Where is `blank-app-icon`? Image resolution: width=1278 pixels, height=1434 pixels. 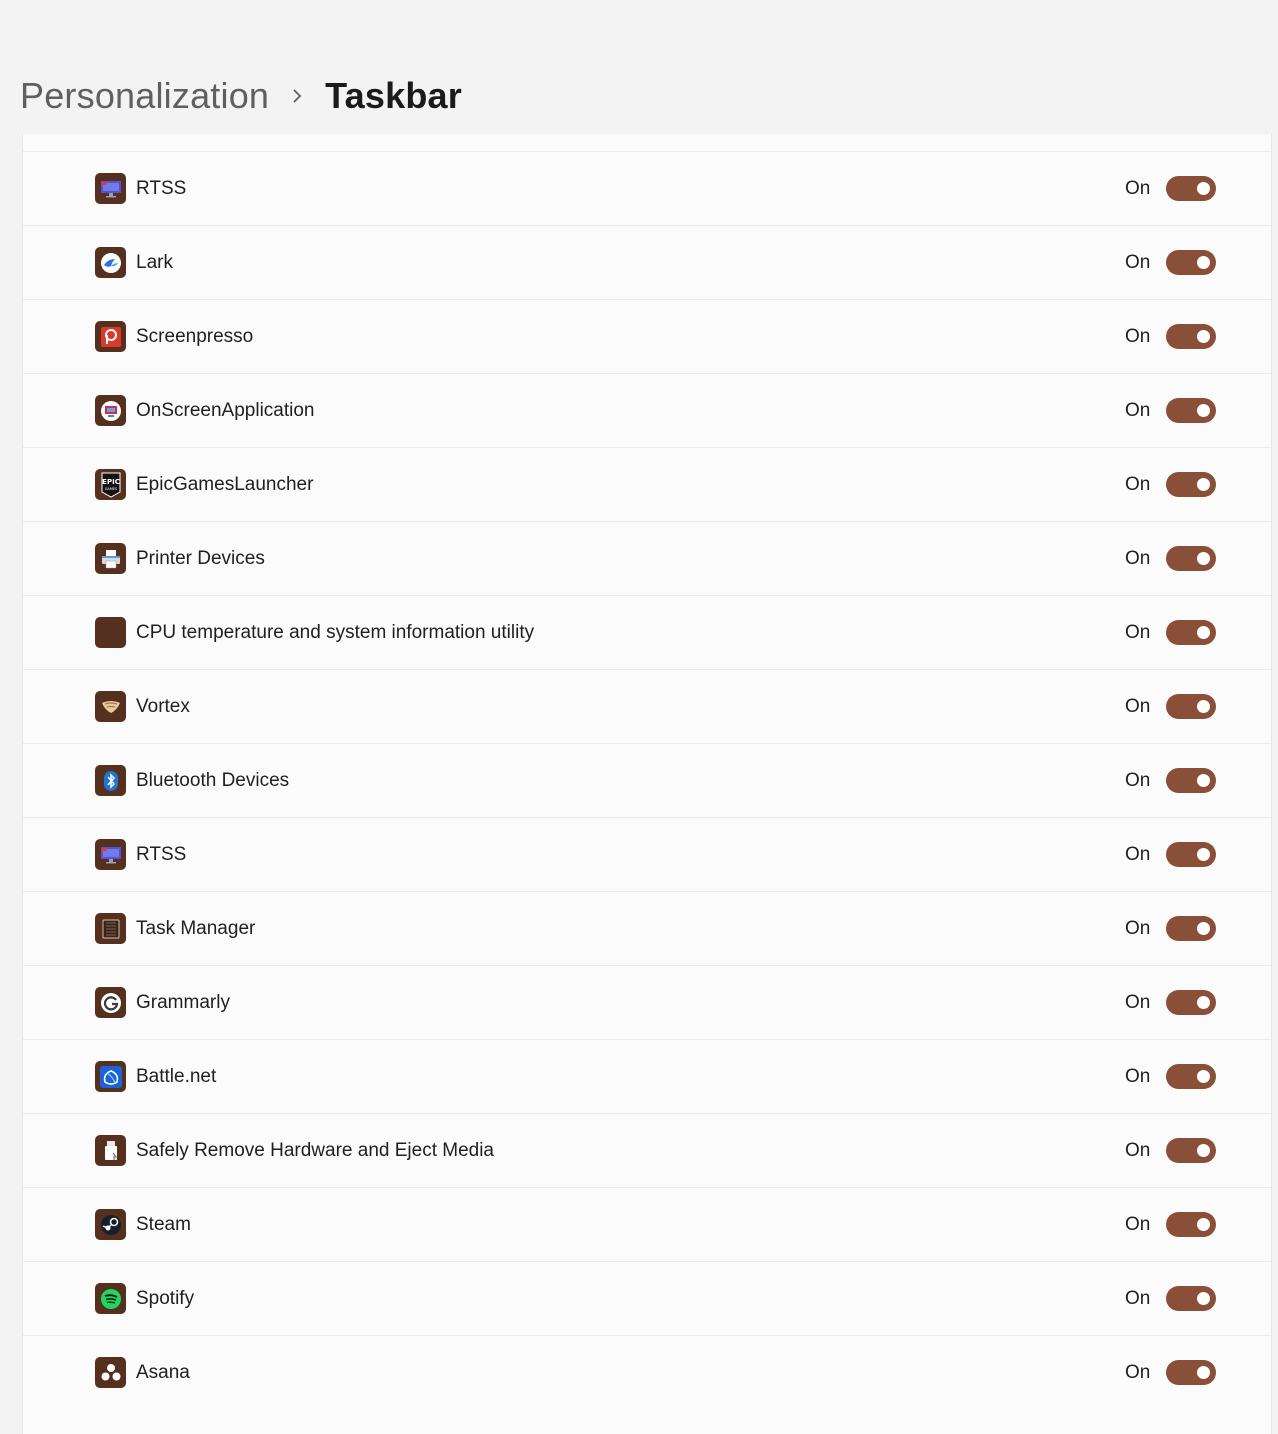 blank-app-icon is located at coordinates (110, 632).